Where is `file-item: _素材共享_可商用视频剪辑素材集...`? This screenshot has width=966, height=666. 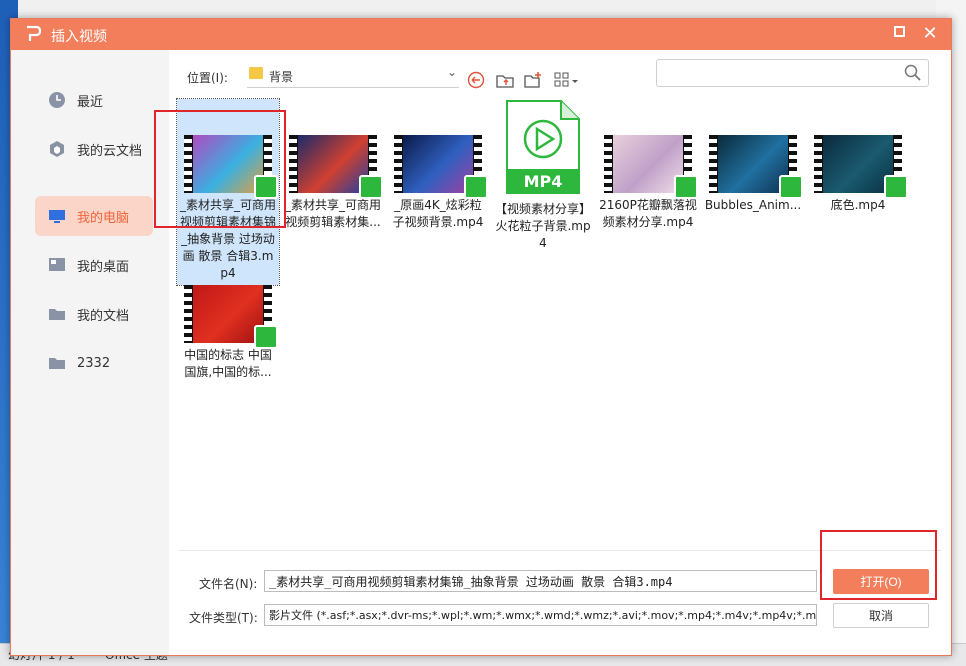 file-item: _素材共享_可商用视频剪辑素材集... is located at coordinates (333, 165).